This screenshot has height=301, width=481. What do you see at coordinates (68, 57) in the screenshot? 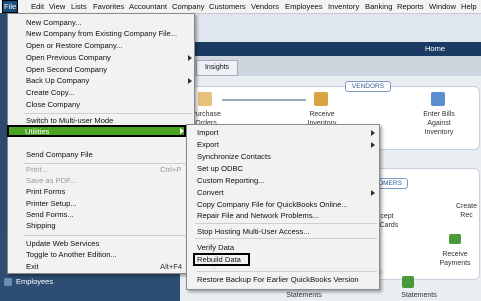
I see `menu-item-open-previous: Open Previous Company` at bounding box center [68, 57].